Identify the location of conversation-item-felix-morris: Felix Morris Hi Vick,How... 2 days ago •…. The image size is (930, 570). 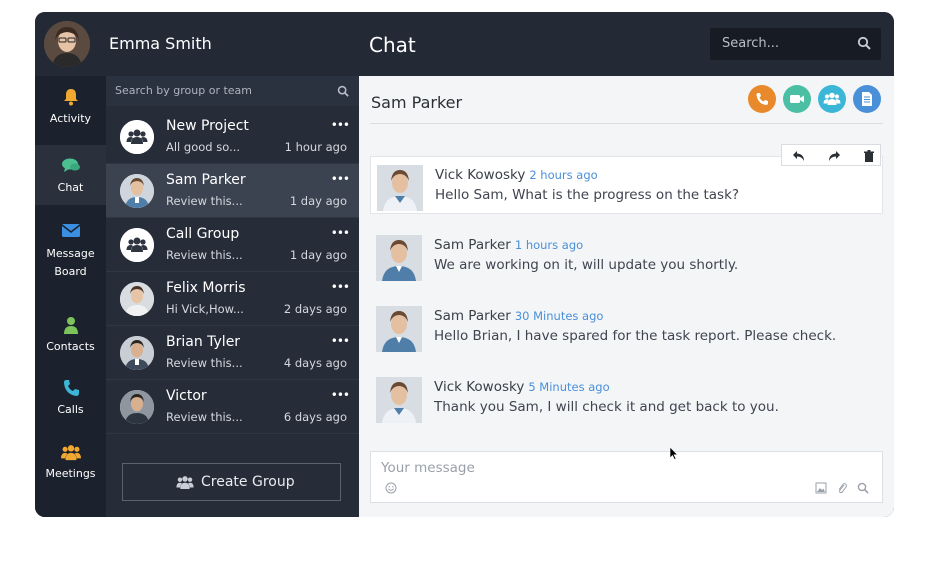
(232, 299).